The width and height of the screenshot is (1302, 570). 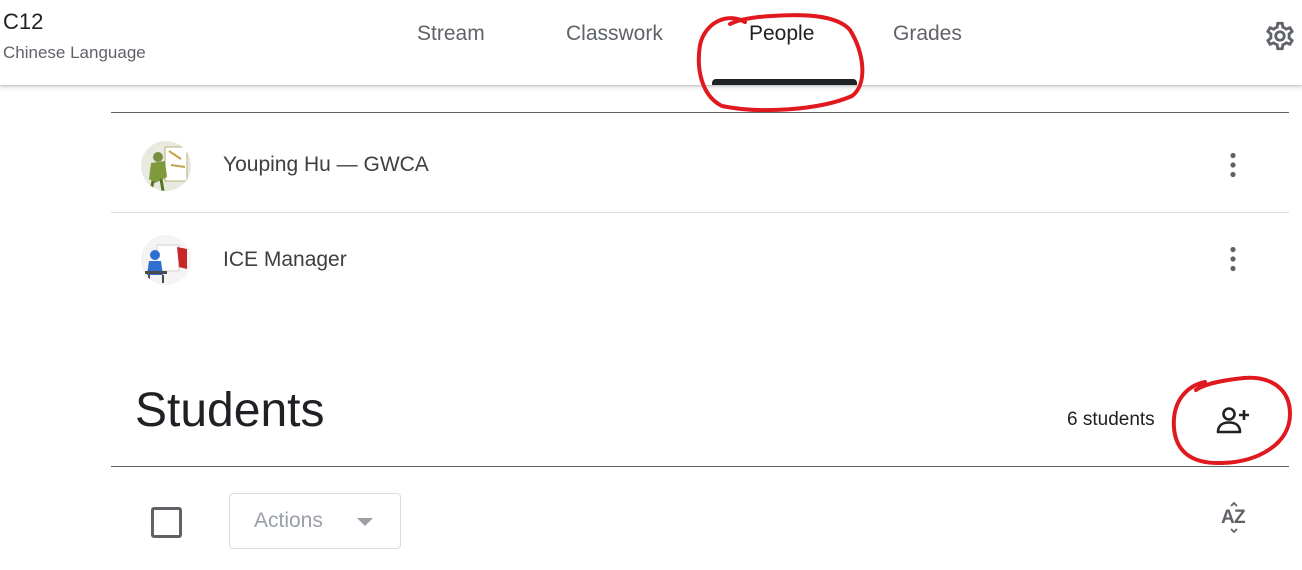 I want to click on gear-icon, so click(x=1280, y=36).